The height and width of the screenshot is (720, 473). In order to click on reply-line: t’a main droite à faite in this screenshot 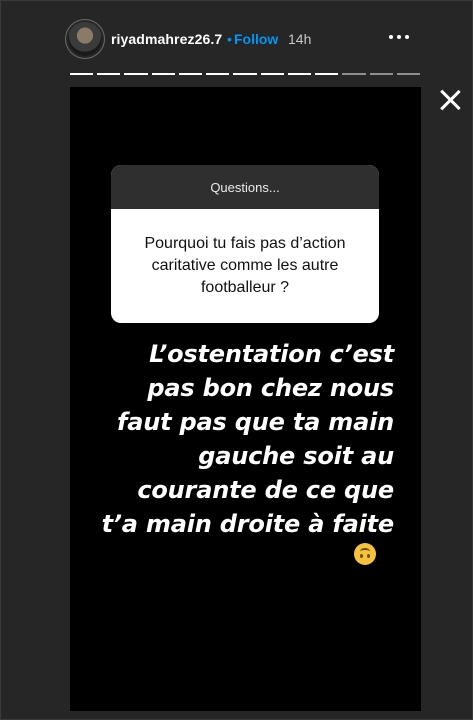, I will do `click(248, 524)`.